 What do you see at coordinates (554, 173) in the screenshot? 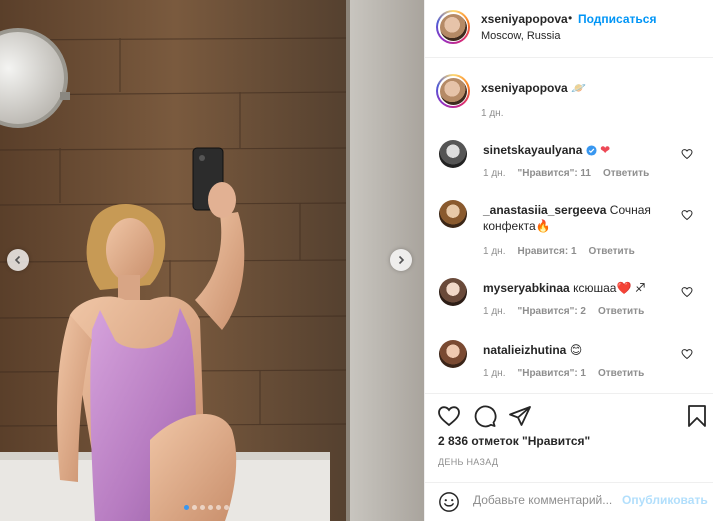
I see `comment-likes: "Нравится": 11` at bounding box center [554, 173].